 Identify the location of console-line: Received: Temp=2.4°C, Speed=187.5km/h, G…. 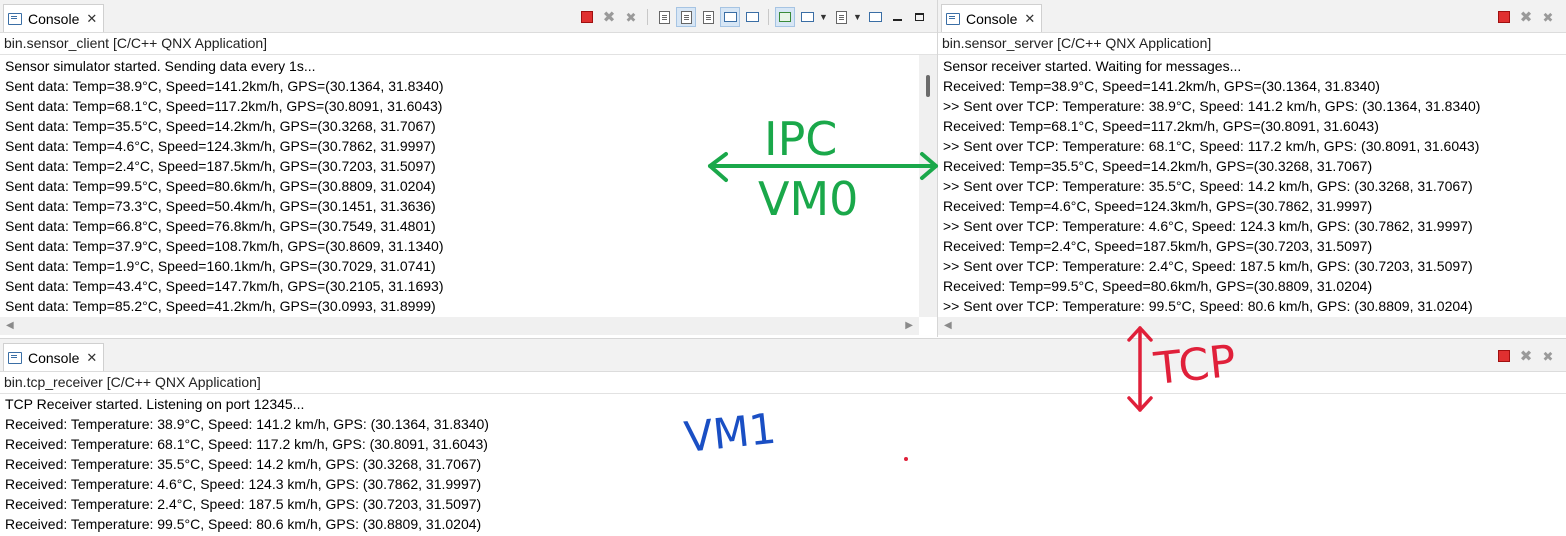
(1158, 246).